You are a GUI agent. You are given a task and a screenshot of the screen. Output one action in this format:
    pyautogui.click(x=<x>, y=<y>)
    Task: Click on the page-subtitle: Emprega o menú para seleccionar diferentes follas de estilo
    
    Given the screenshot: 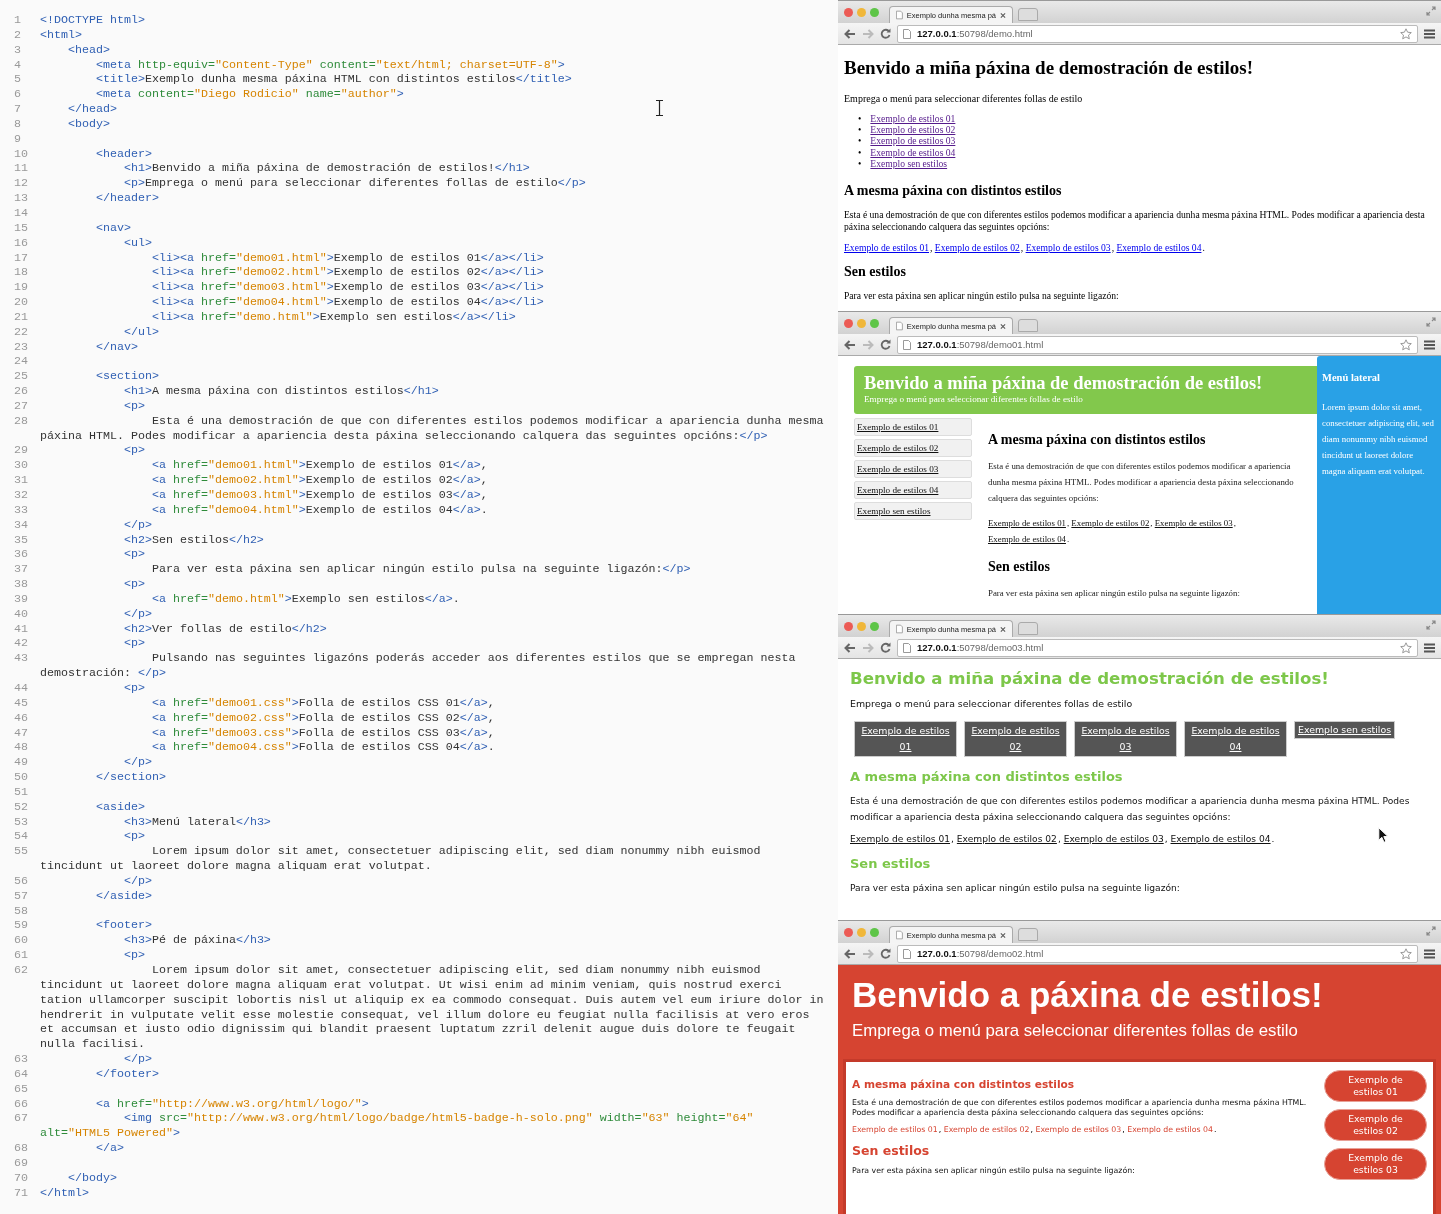 What is the action you would take?
    pyautogui.click(x=964, y=98)
    